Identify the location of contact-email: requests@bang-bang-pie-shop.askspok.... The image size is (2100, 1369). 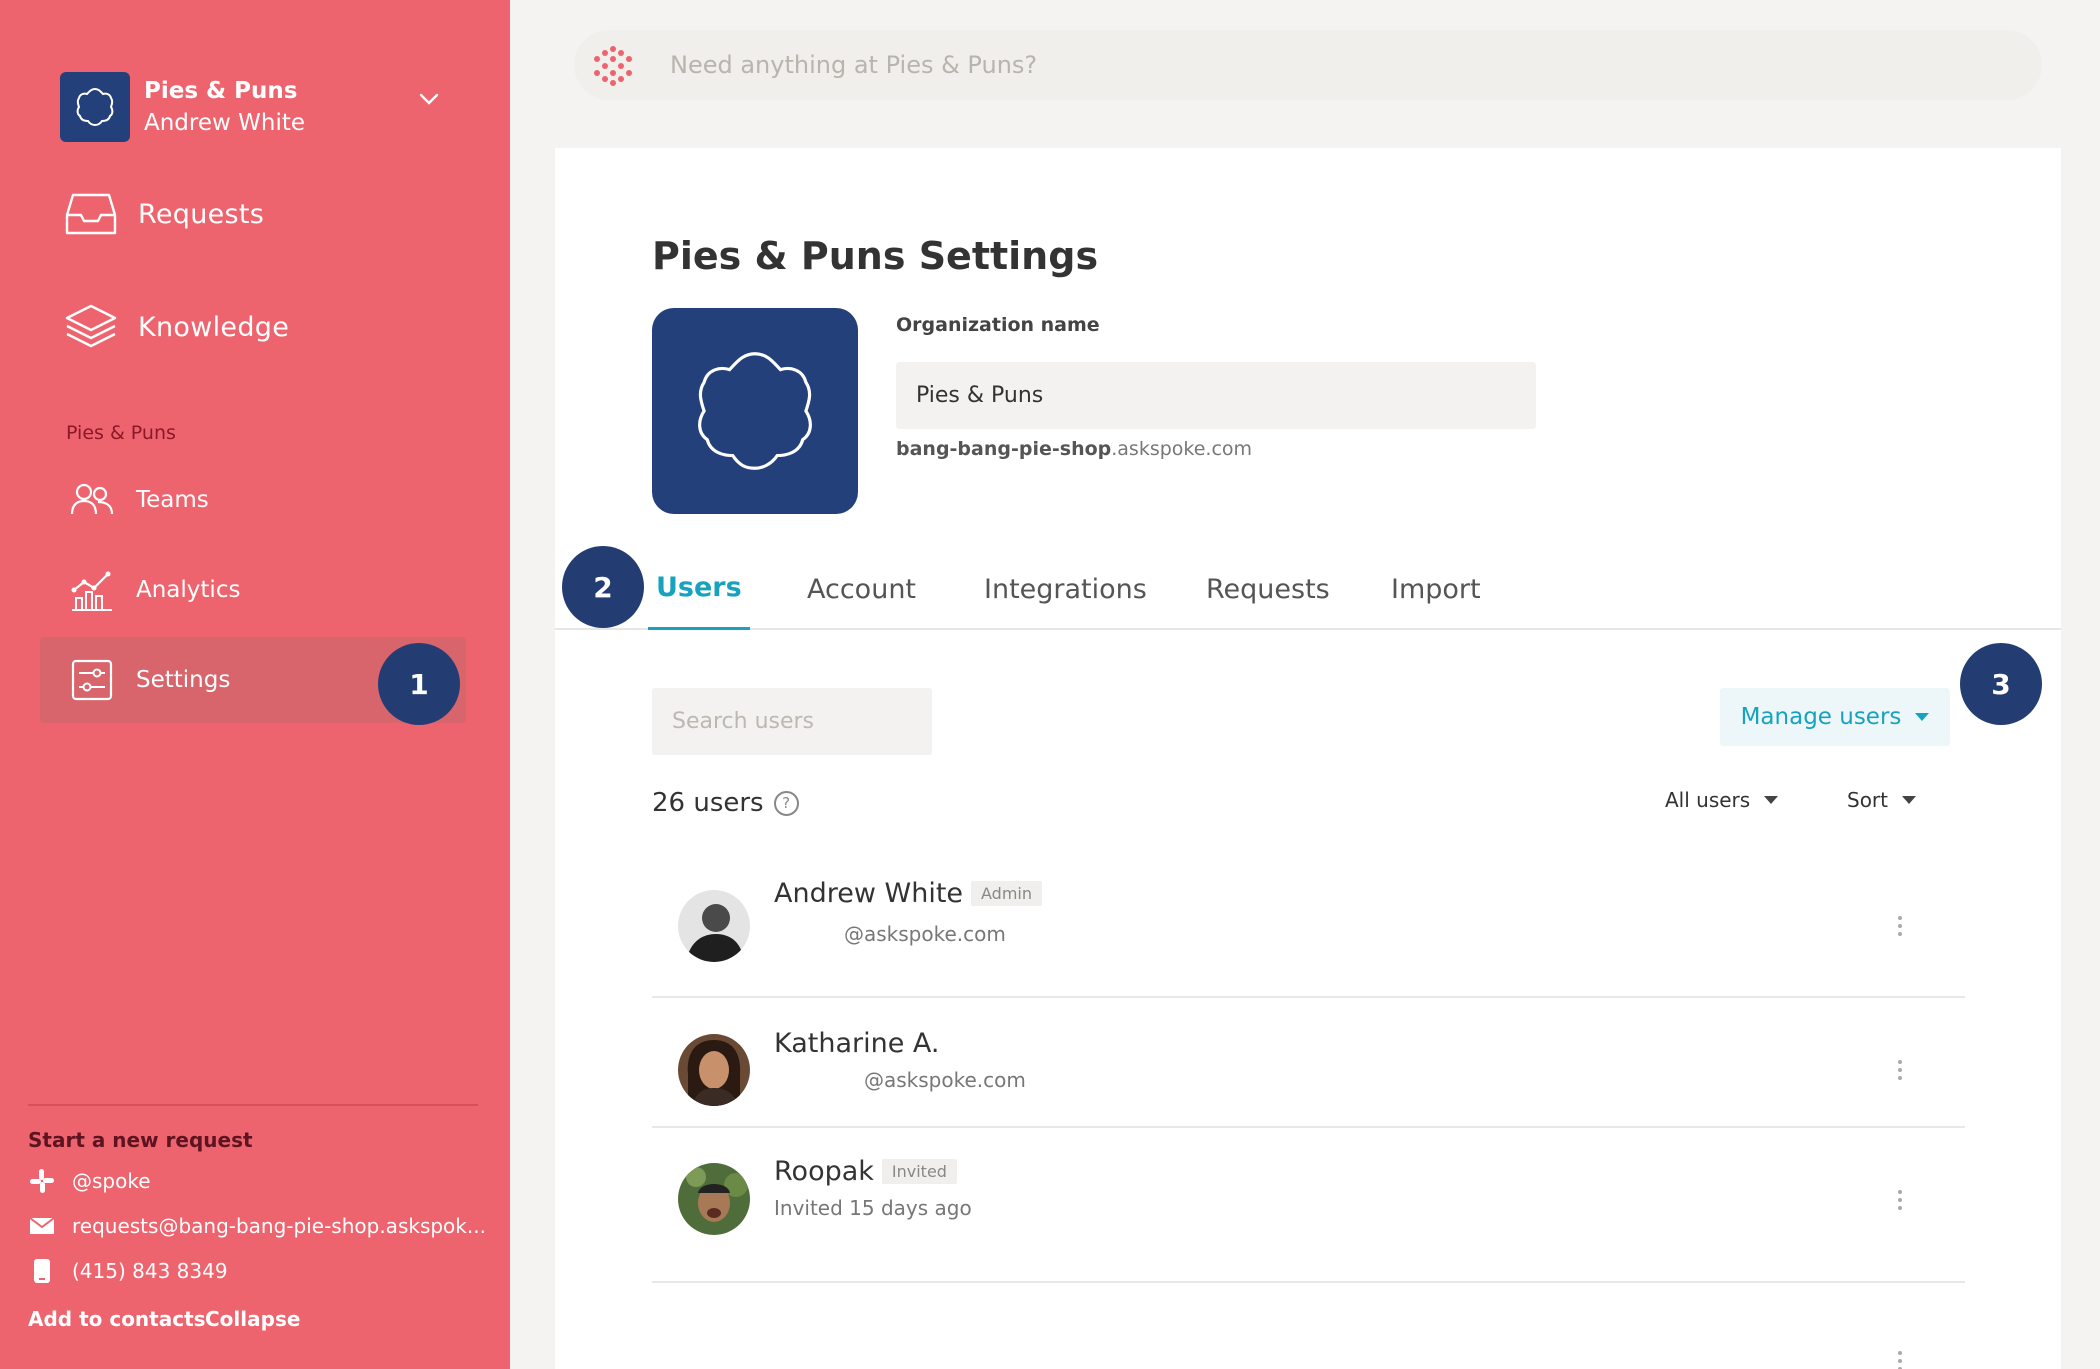
(257, 1226).